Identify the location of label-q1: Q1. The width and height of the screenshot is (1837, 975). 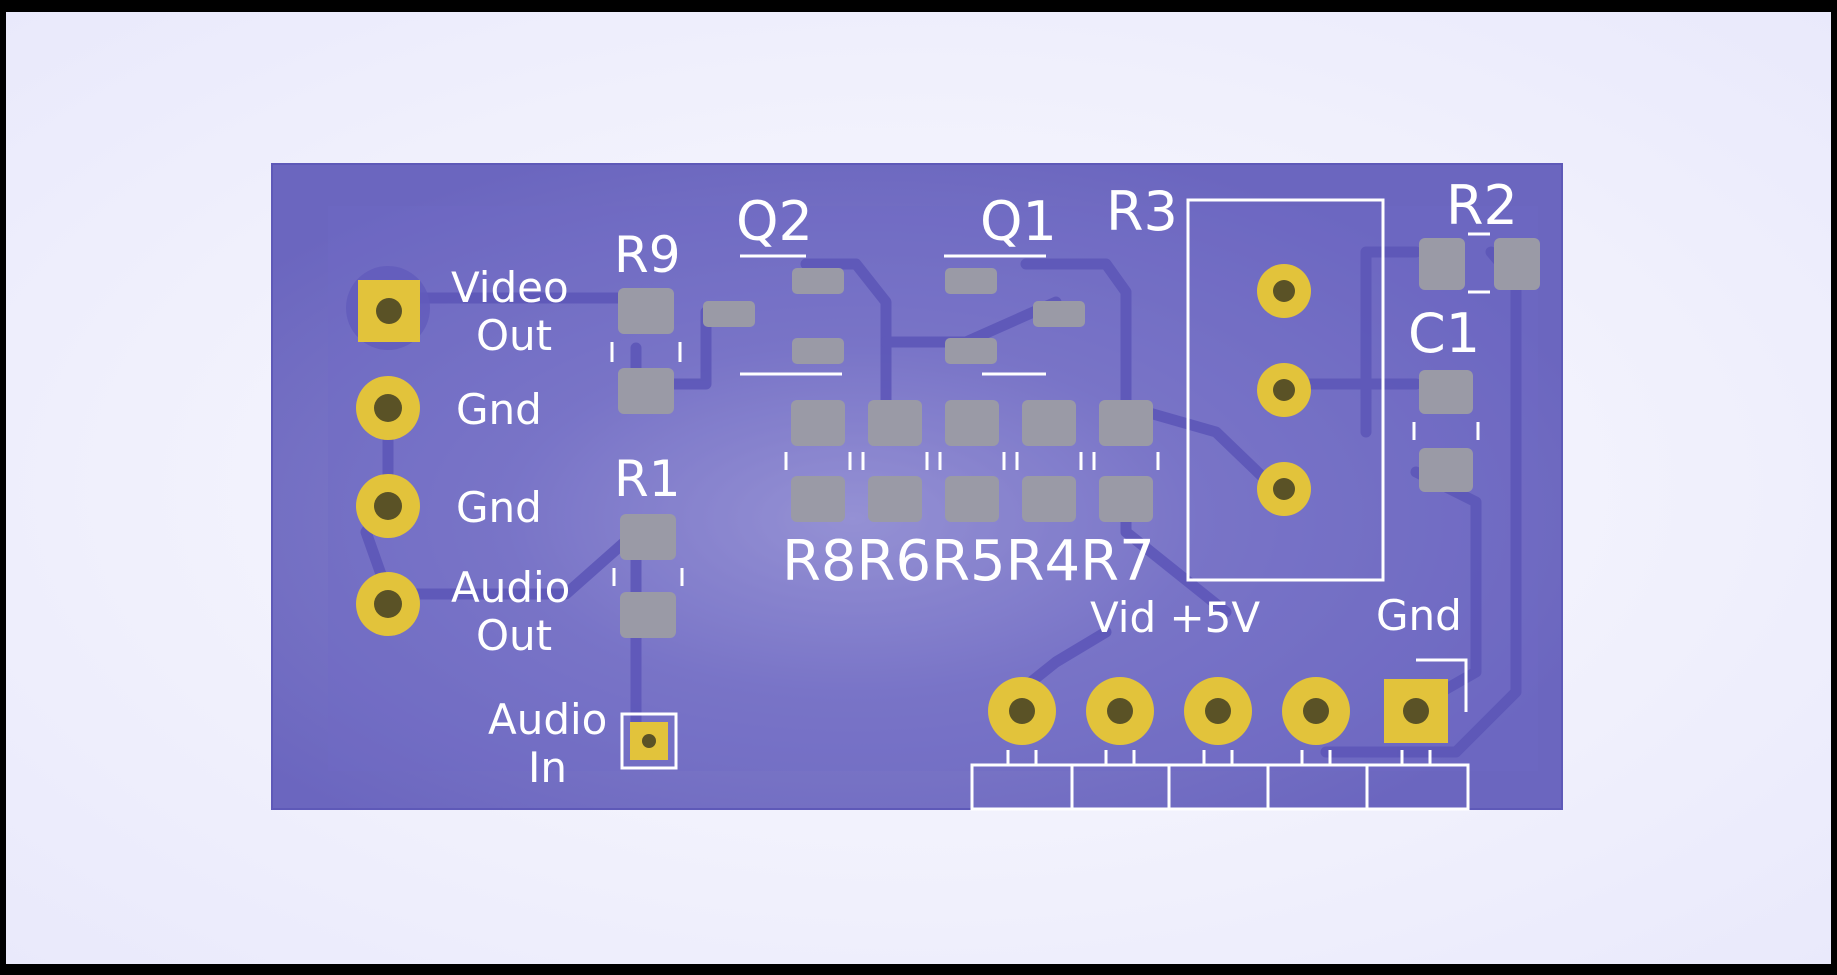
(1018, 221).